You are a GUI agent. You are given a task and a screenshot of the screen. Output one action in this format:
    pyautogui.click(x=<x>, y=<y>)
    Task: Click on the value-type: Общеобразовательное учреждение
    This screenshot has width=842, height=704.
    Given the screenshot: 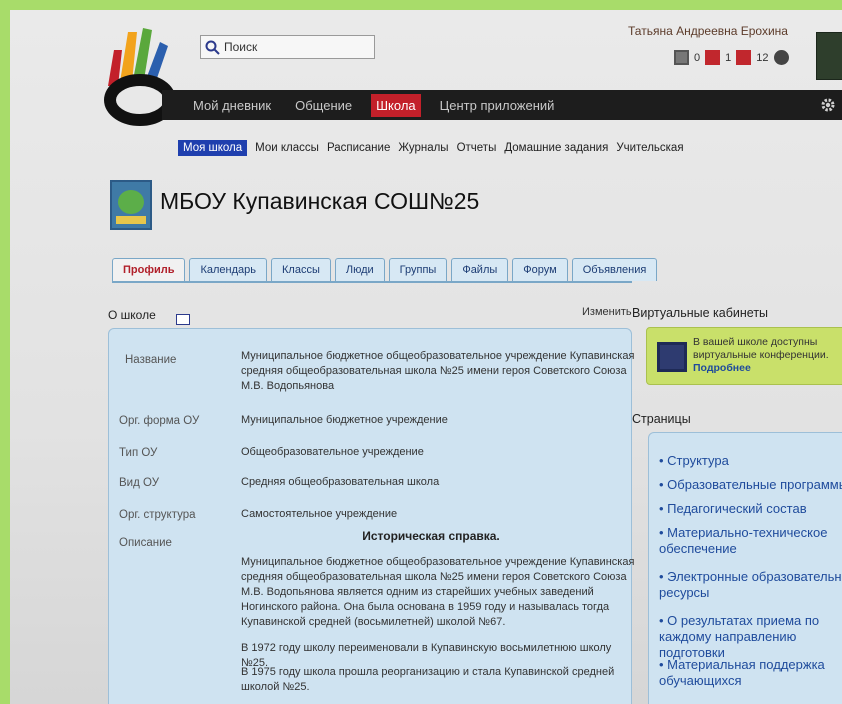 What is the action you would take?
    pyautogui.click(x=332, y=452)
    